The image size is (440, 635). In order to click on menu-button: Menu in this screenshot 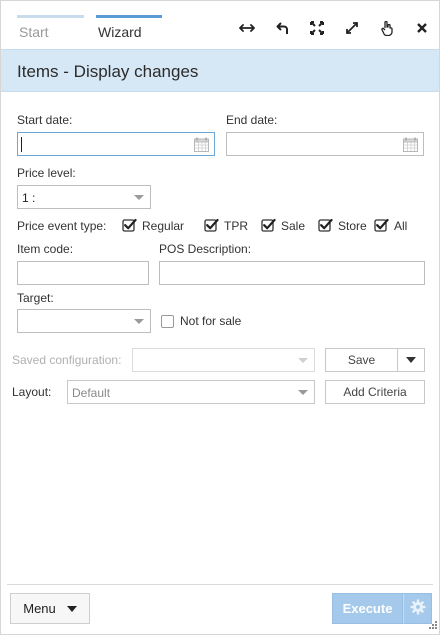, I will do `click(50, 608)`.